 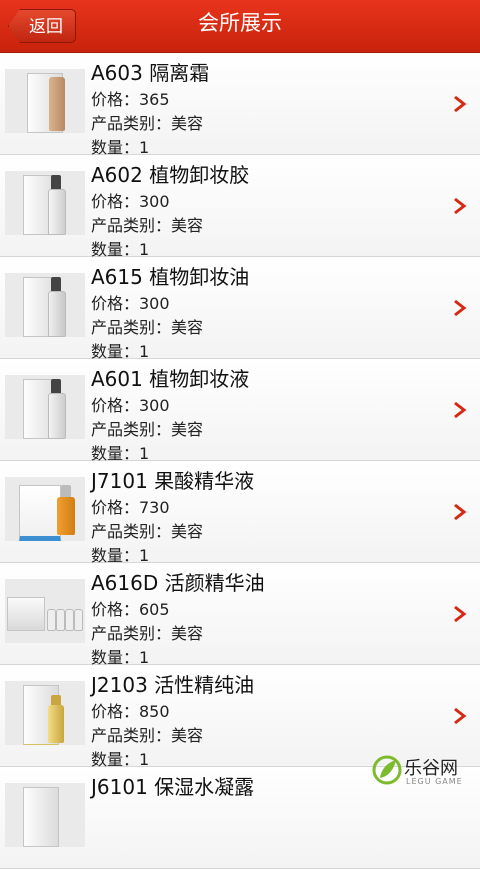 I want to click on product-name: J6101 保湿水凝露, so click(x=173, y=787).